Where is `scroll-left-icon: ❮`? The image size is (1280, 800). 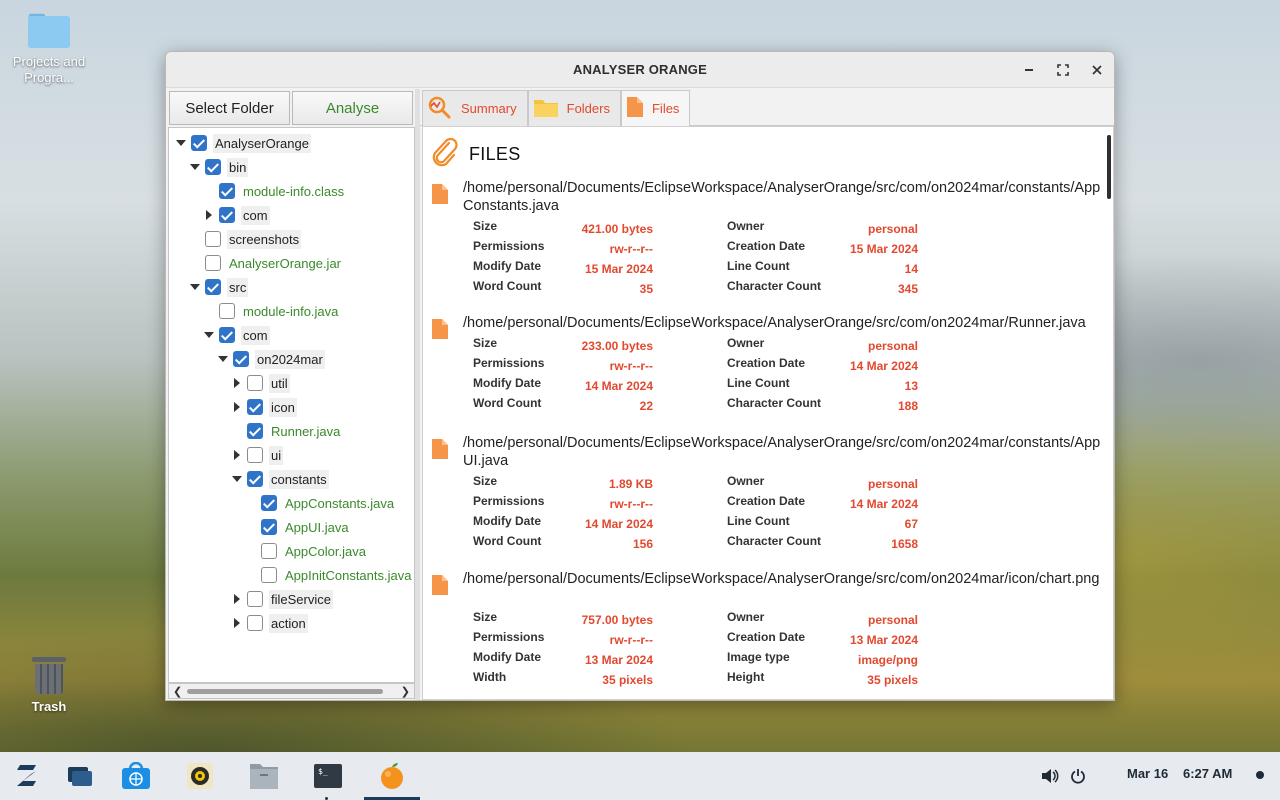 scroll-left-icon: ❮ is located at coordinates (177, 691).